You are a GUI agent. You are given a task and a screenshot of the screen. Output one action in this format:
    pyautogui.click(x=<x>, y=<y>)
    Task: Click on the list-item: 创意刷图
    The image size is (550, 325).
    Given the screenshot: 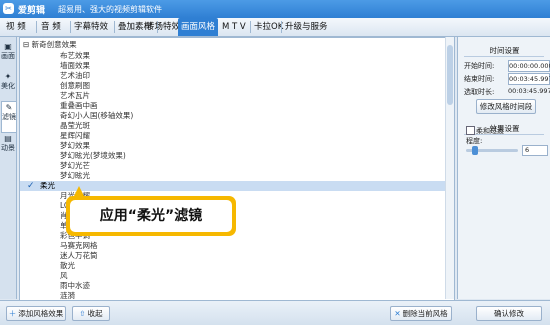 What is the action you would take?
    pyautogui.click(x=255, y=86)
    